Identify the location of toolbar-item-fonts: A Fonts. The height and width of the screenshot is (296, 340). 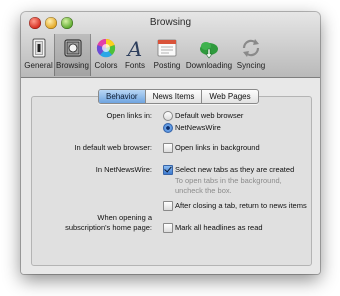
(135, 55).